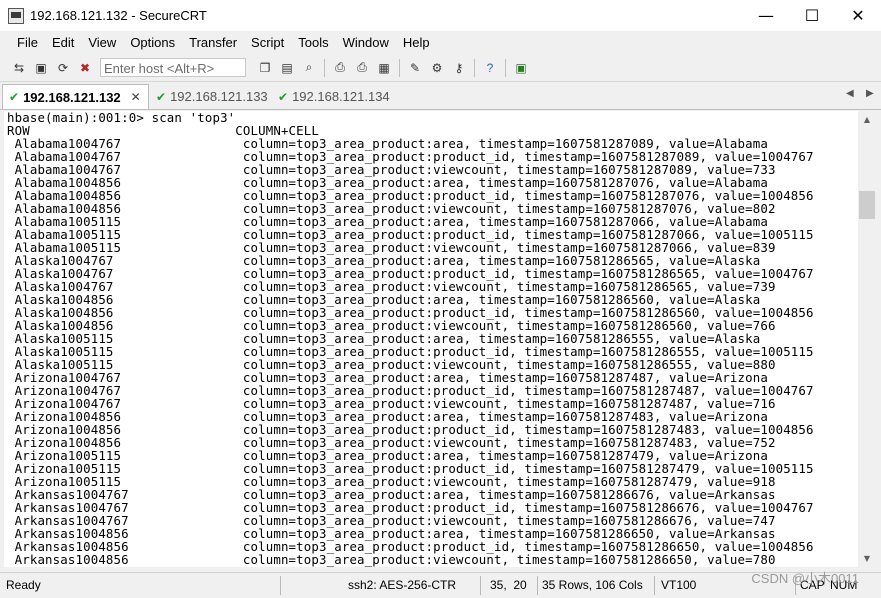  What do you see at coordinates (362, 68) in the screenshot?
I see `print-selection-icon: ⎙` at bounding box center [362, 68].